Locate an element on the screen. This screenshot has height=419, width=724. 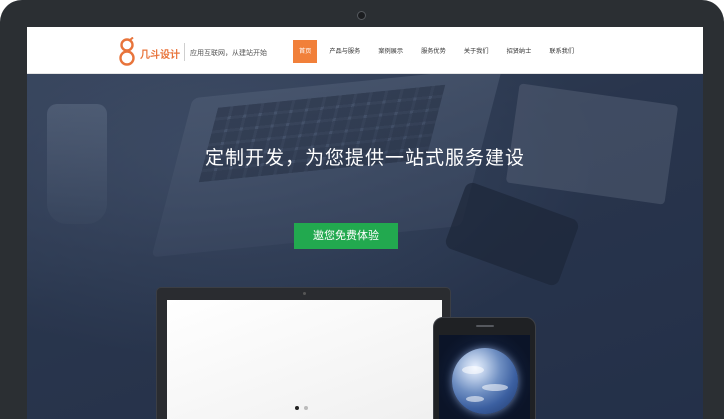
monitor-camera-icon is located at coordinates (304, 293).